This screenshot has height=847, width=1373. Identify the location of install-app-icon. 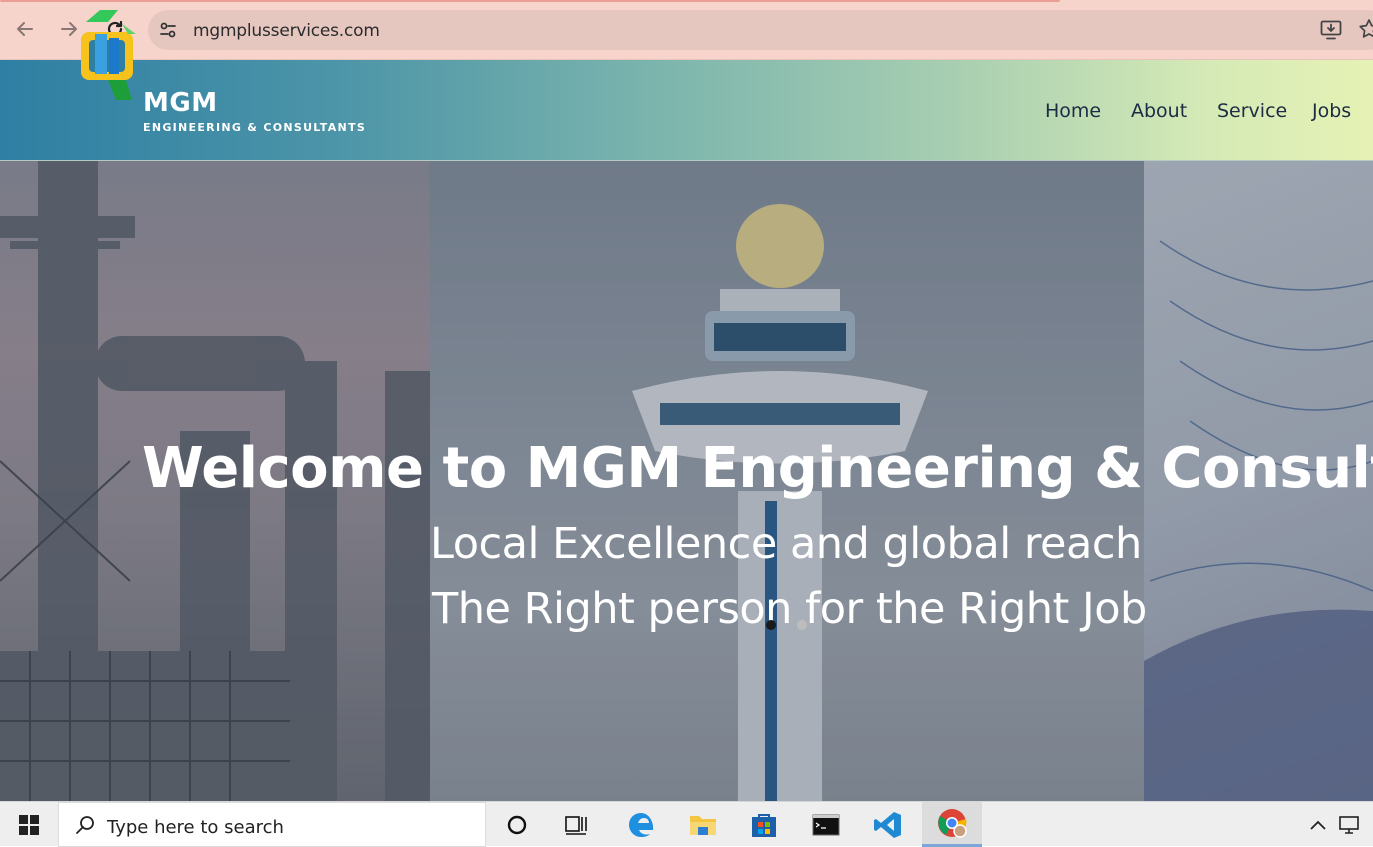
(1331, 30).